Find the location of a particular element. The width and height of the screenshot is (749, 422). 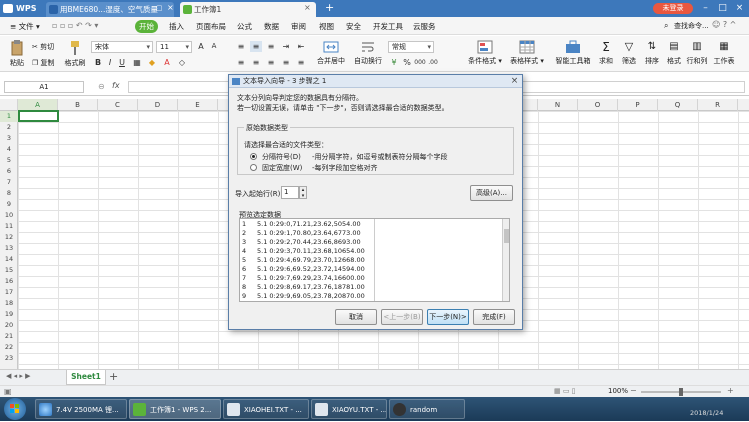

zoom-lens-icon: ⊖ is located at coordinates (101, 86).